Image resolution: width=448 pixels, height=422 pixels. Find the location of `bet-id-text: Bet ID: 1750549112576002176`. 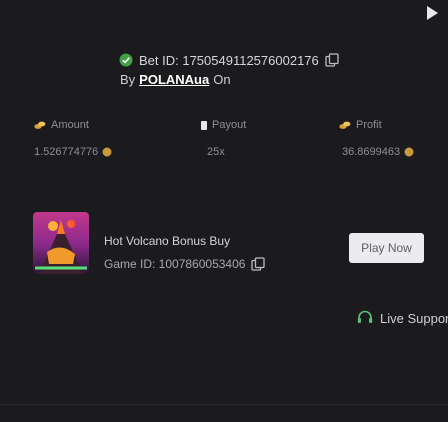

bet-id-text: Bet ID: 1750549112576002176 is located at coordinates (229, 60).